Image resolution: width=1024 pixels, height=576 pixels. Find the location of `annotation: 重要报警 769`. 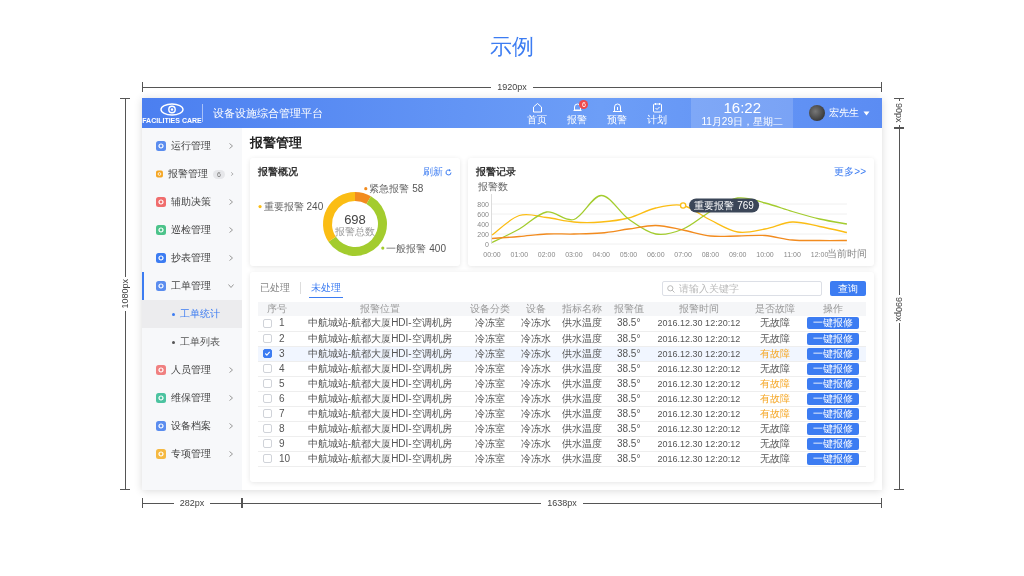

annotation: 重要报警 769 is located at coordinates (724, 206).